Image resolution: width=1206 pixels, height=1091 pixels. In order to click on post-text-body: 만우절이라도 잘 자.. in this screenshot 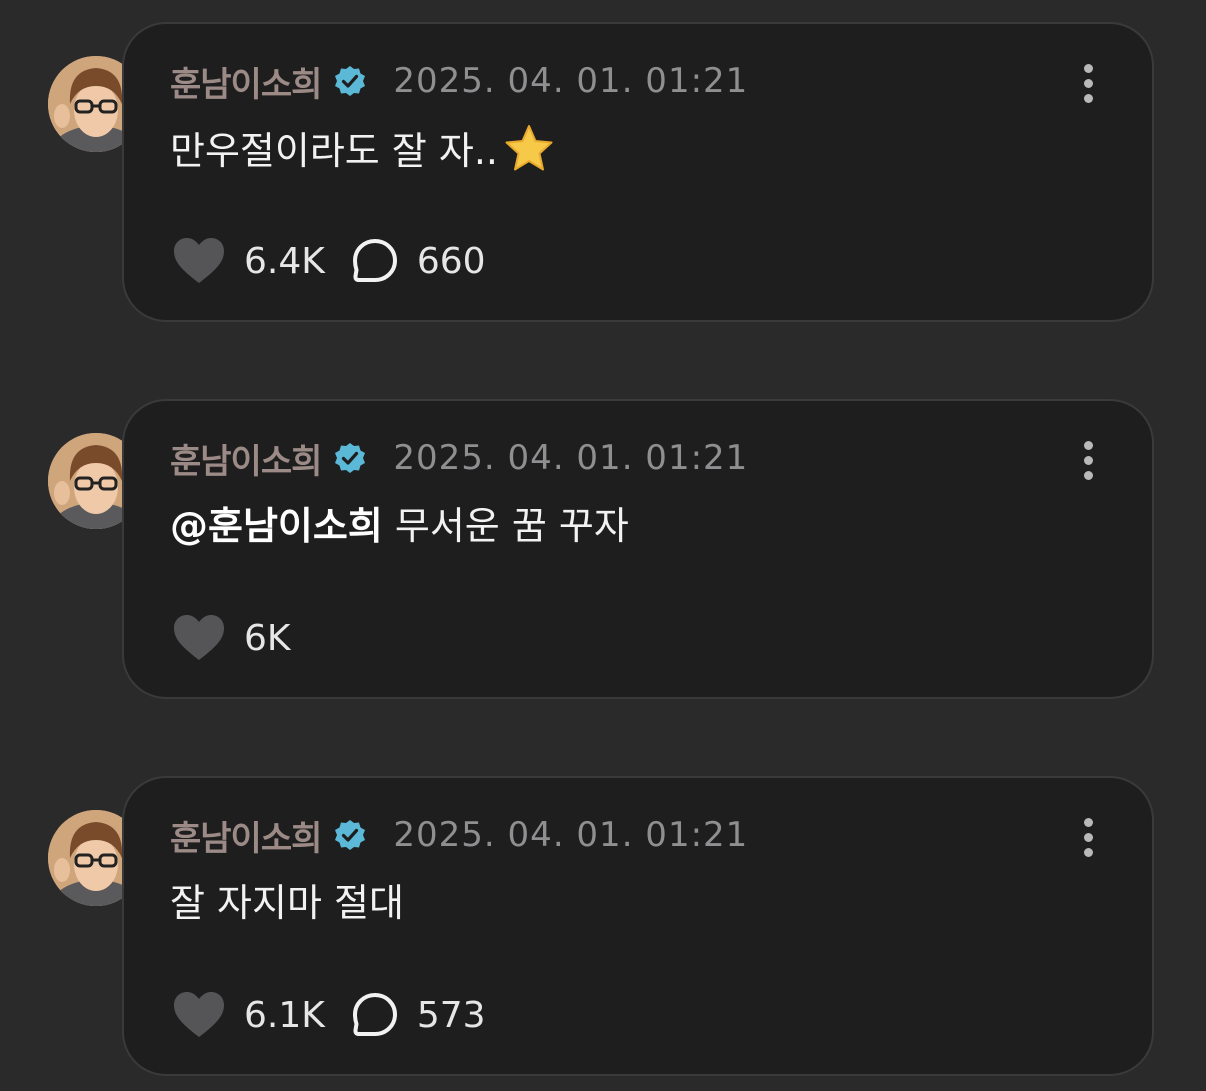, I will do `click(334, 151)`.